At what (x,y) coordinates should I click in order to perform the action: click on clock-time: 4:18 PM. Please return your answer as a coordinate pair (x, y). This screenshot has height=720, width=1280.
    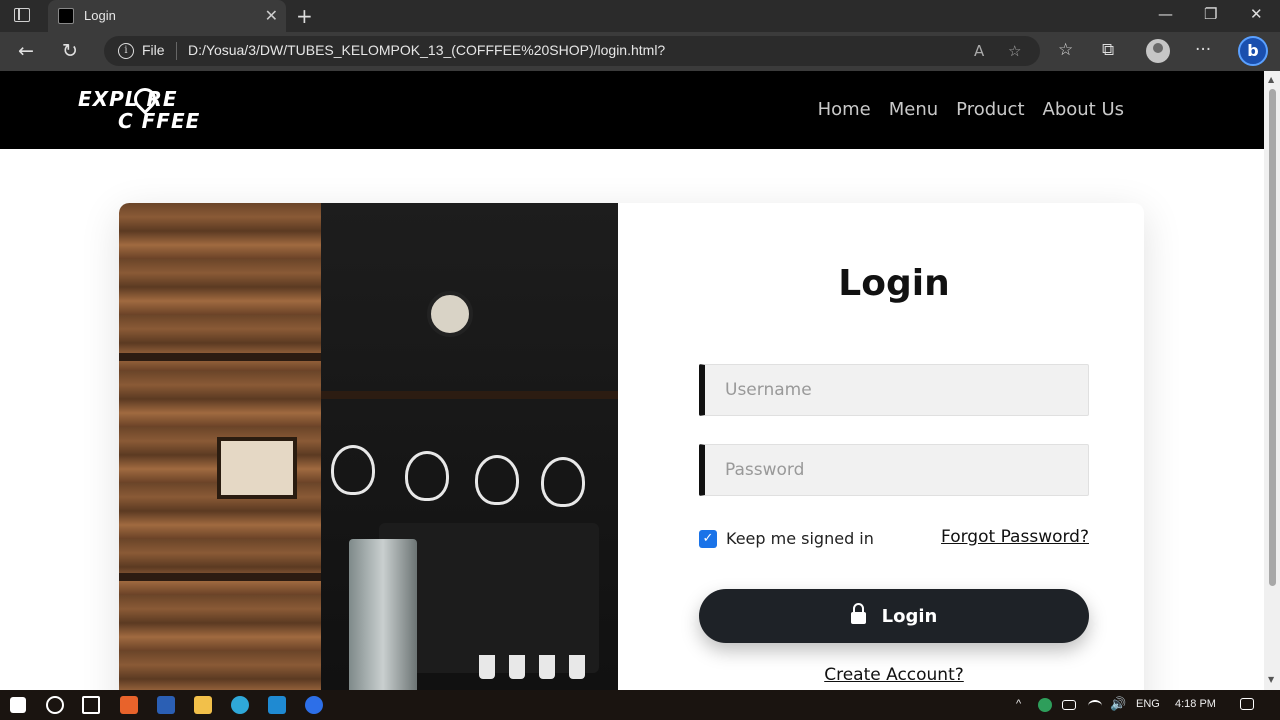
    Looking at the image, I should click on (1195, 704).